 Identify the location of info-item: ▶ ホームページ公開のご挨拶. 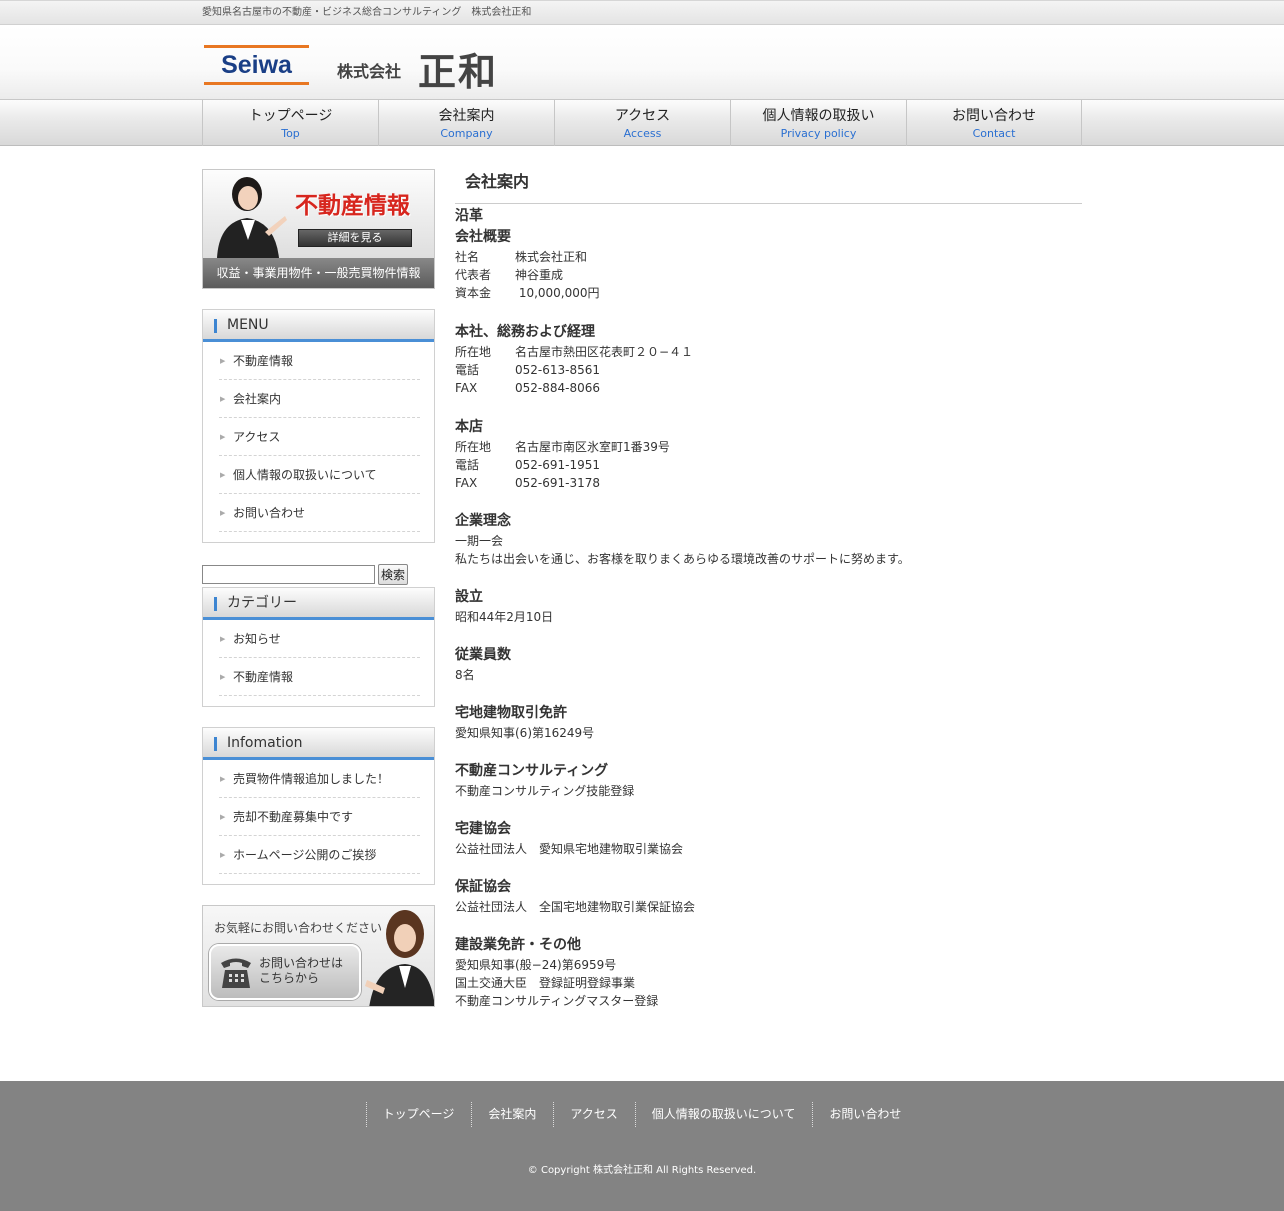
(319, 855).